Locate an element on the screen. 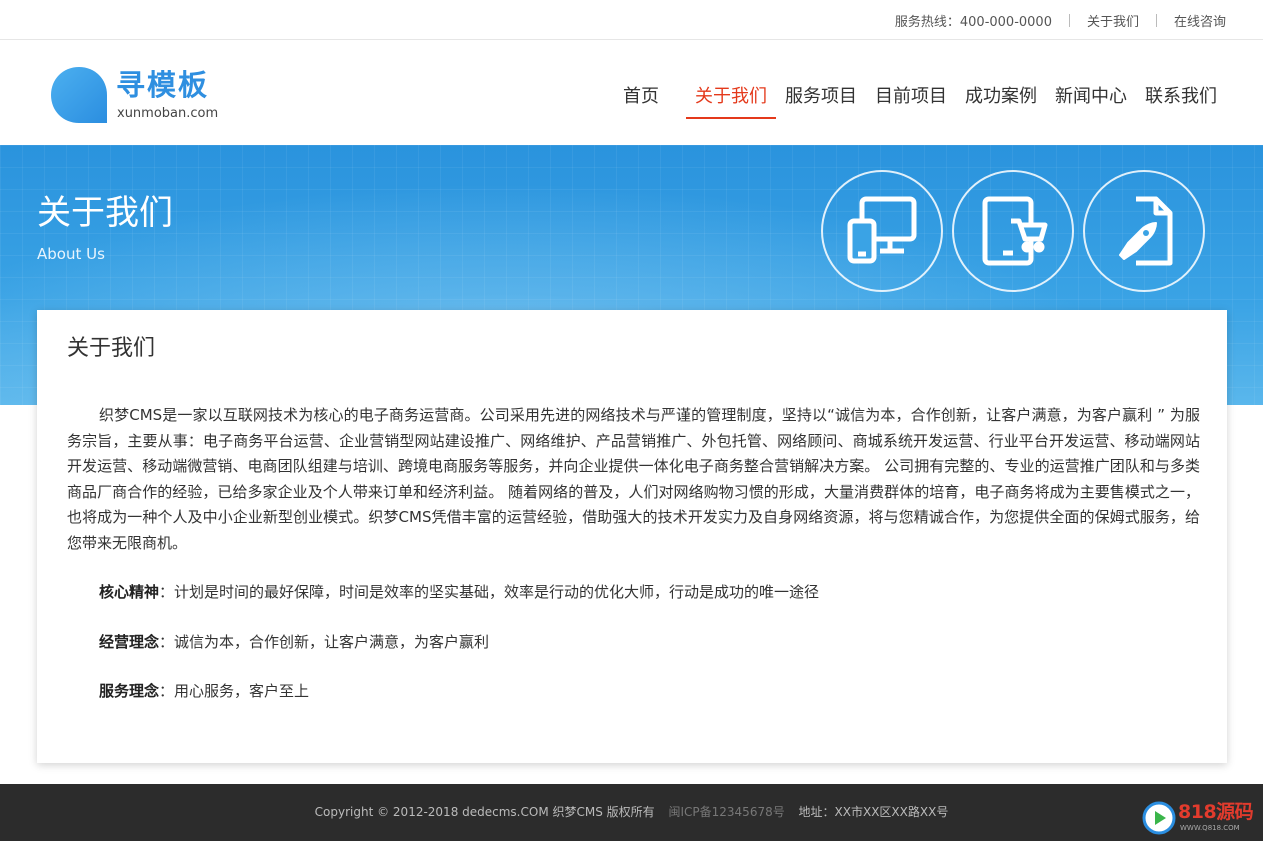 Image resolution: width=1263 pixels, height=841 pixels. play-logo-icon is located at coordinates (1159, 818).